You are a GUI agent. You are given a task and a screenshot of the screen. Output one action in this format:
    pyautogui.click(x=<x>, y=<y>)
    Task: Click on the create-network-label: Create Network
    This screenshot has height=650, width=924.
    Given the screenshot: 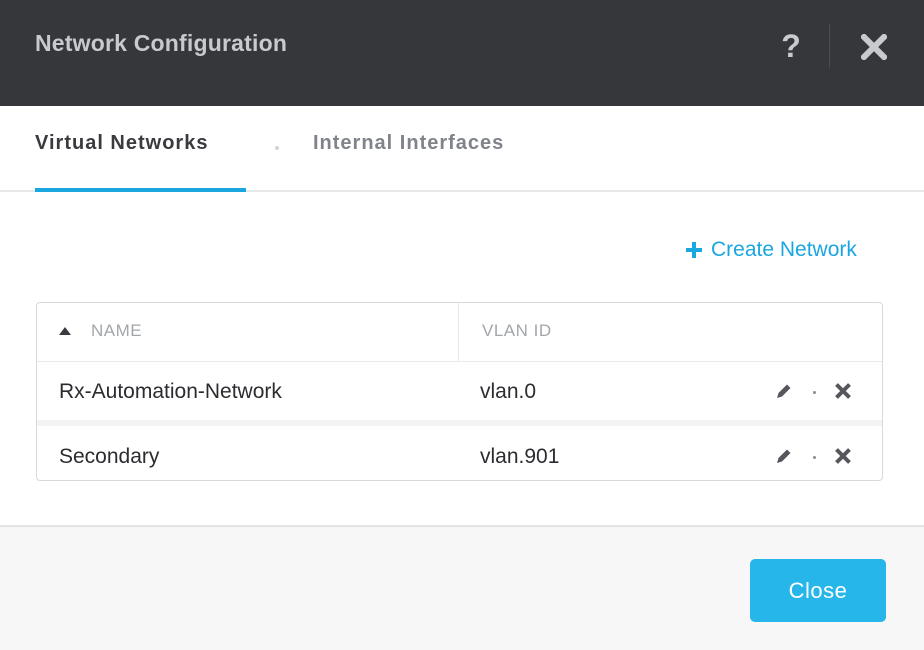 What is the action you would take?
    pyautogui.click(x=784, y=249)
    